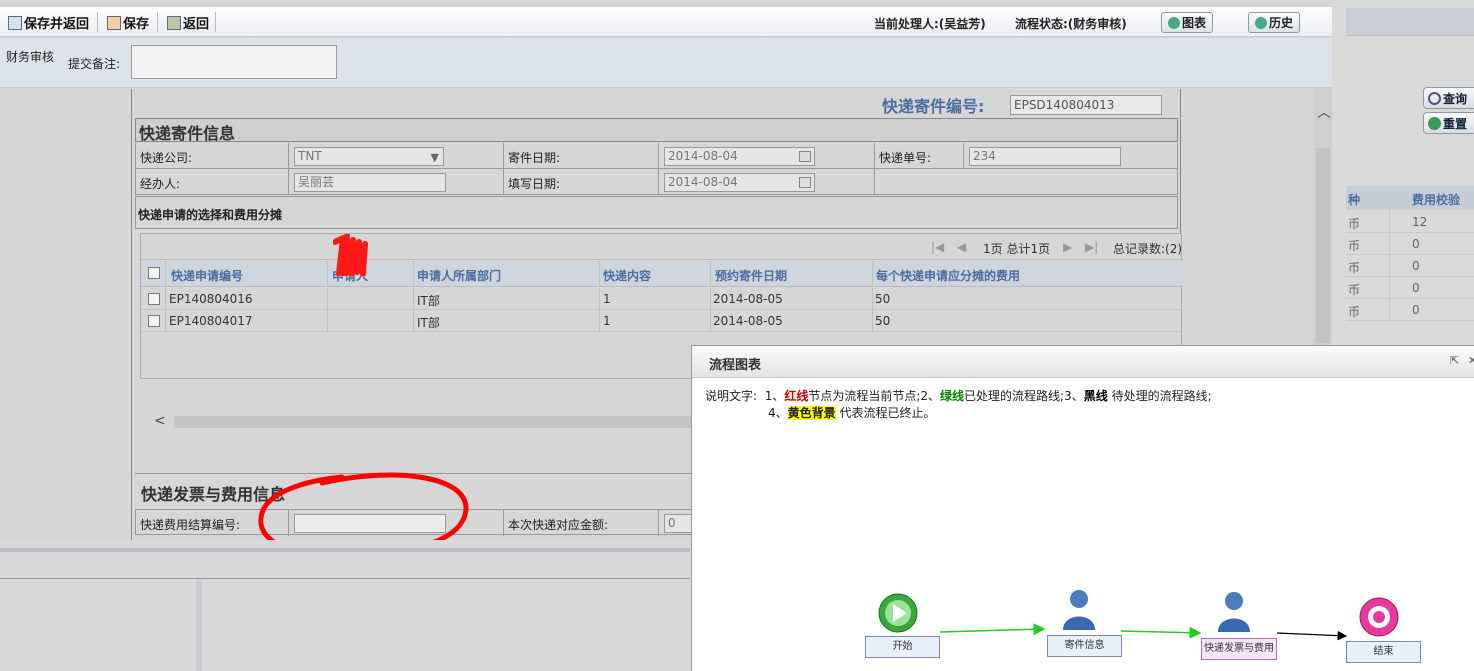 Image resolution: width=1474 pixels, height=671 pixels. I want to click on form-row-handler: 经办人: 吴丽芸 填写日期: 2014-08-04, so click(656, 182).